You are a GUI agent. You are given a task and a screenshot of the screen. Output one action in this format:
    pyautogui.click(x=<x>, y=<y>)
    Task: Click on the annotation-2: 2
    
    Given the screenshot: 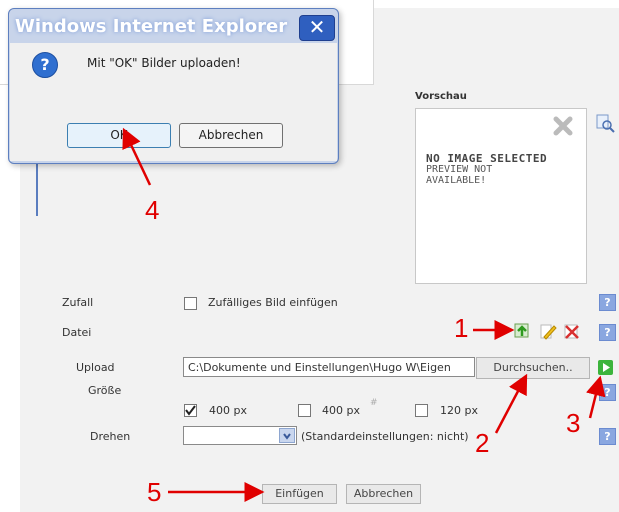 What is the action you would take?
    pyautogui.click(x=482, y=443)
    